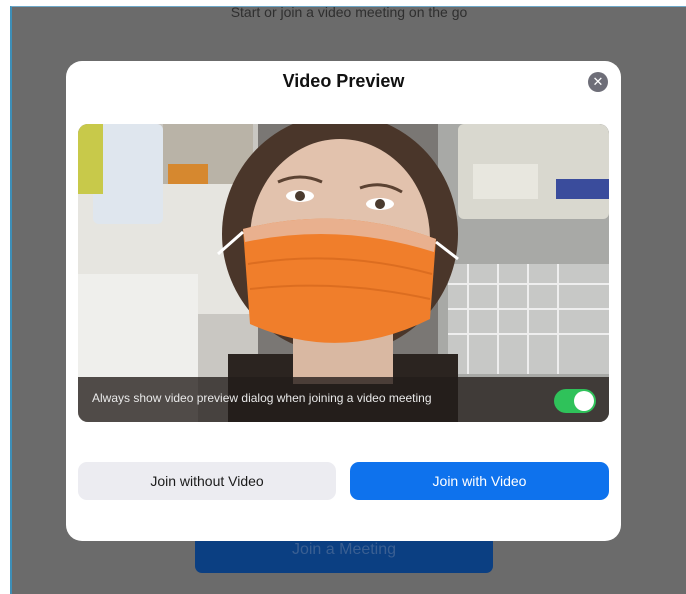 Image resolution: width=686 pixels, height=594 pixels. What do you see at coordinates (598, 82) in the screenshot?
I see `close-icon: ✕` at bounding box center [598, 82].